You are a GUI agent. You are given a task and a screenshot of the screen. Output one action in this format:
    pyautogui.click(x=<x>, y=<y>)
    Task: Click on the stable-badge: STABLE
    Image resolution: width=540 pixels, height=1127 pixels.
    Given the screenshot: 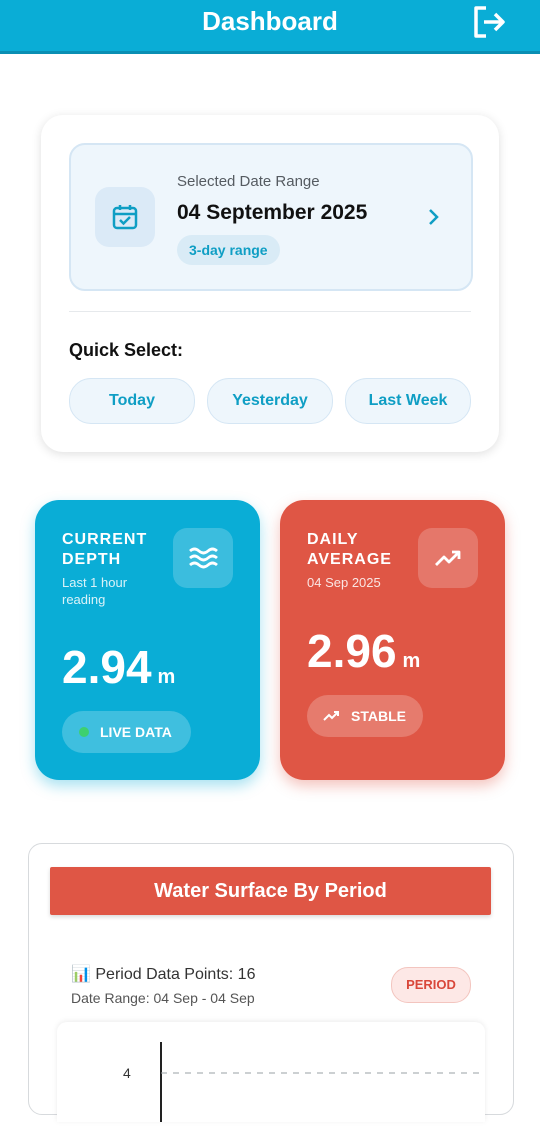 What is the action you would take?
    pyautogui.click(x=365, y=716)
    